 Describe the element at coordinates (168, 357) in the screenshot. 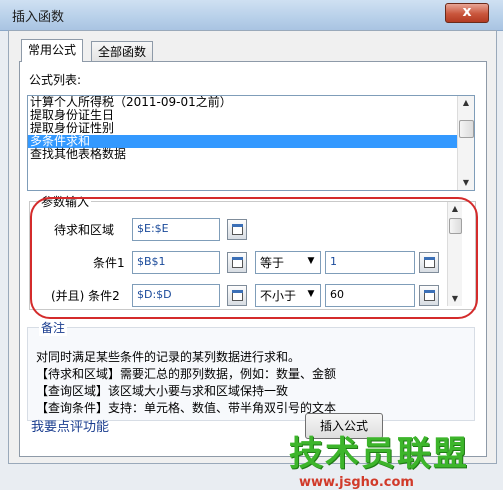

I see `note-line: 对同时满足某些条件的记录的某列数据进行求和。` at that location.